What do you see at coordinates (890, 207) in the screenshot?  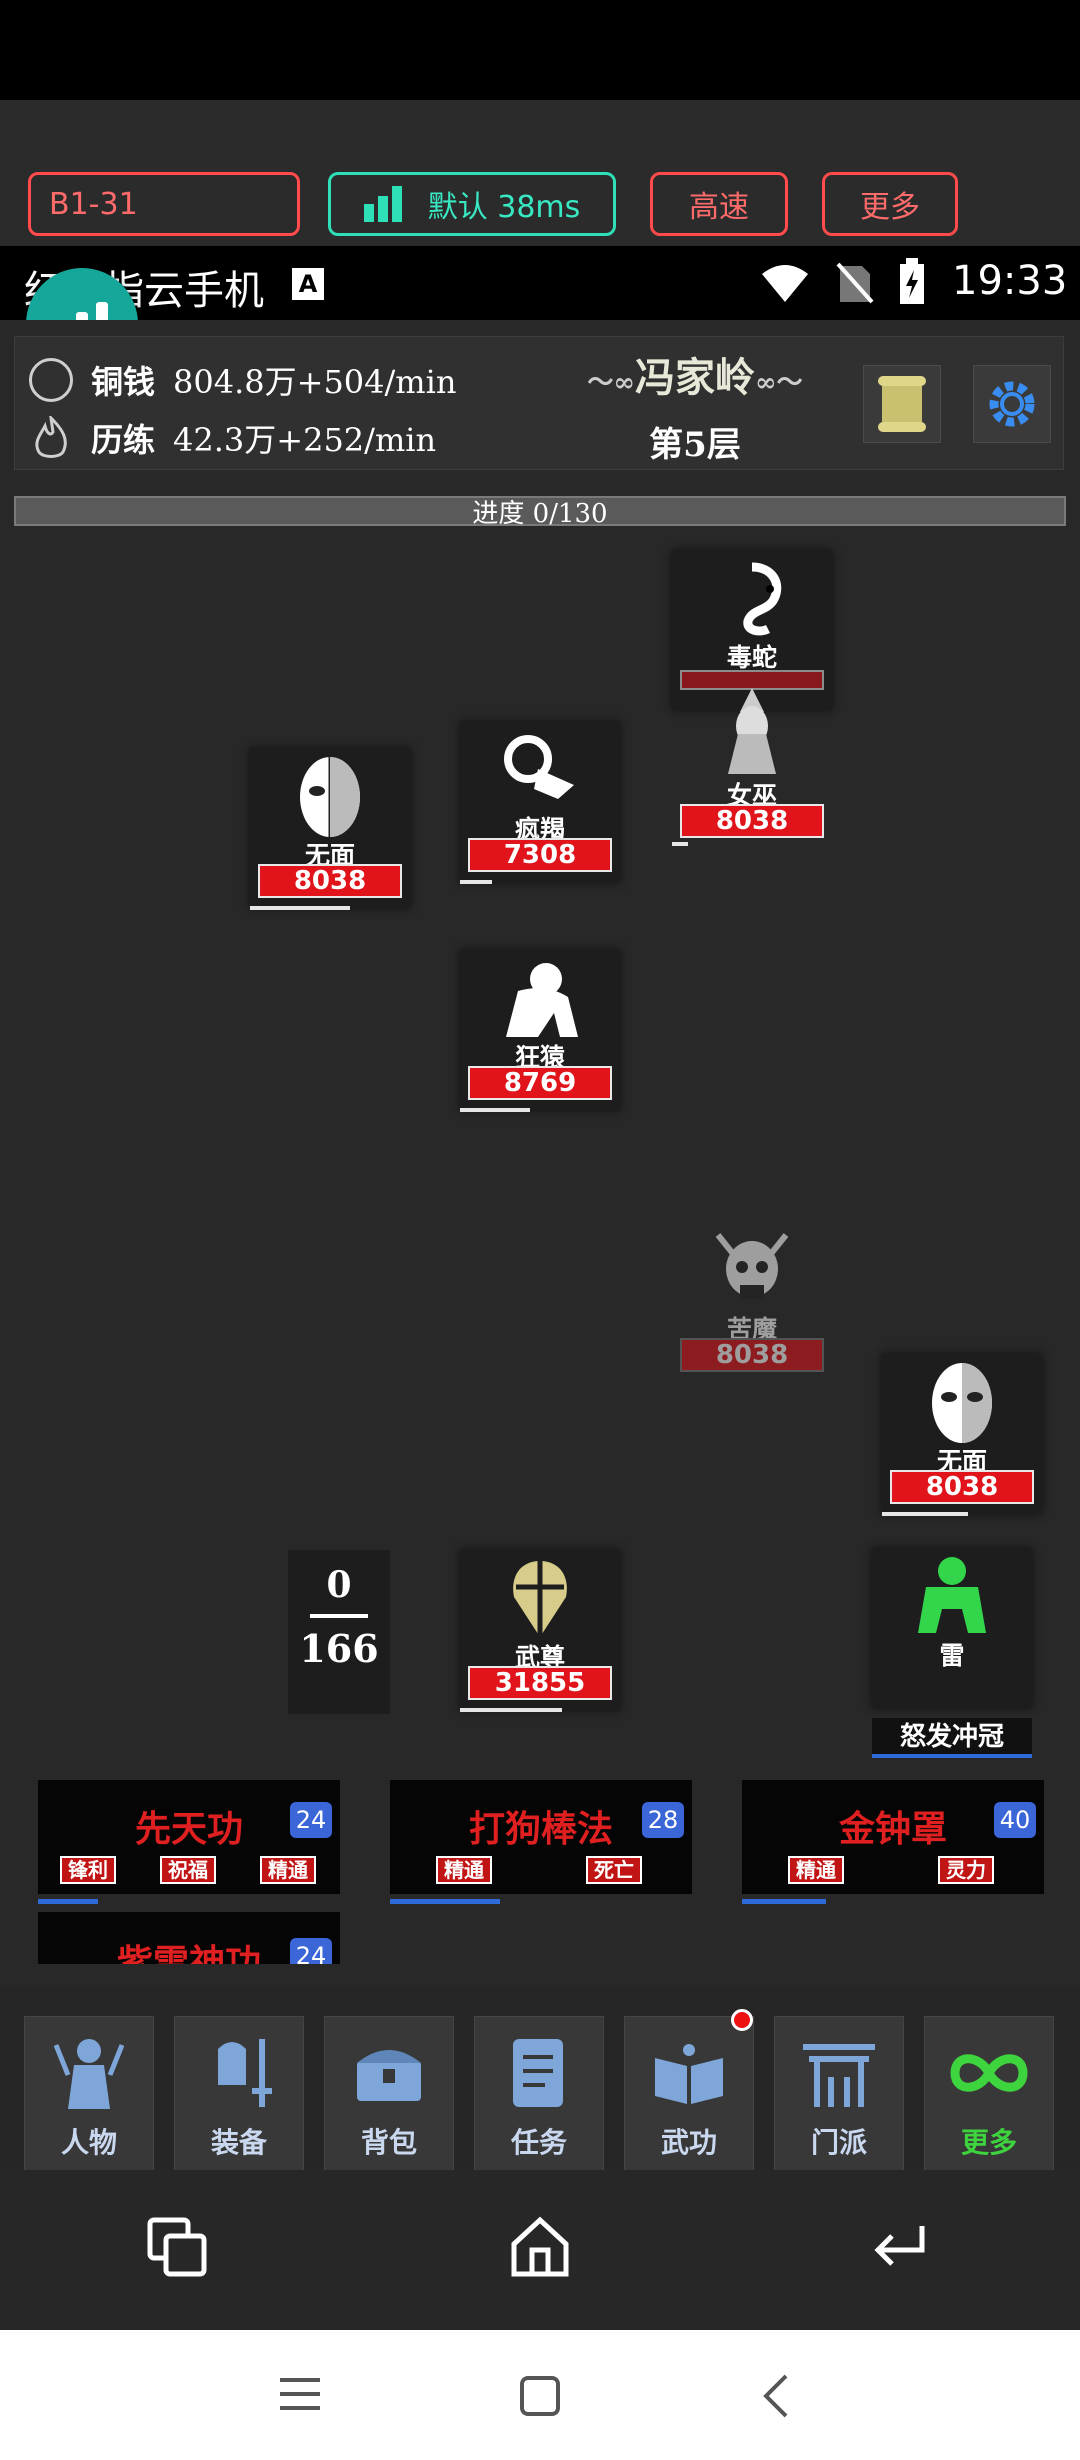 I see `more-button-label: 更多` at bounding box center [890, 207].